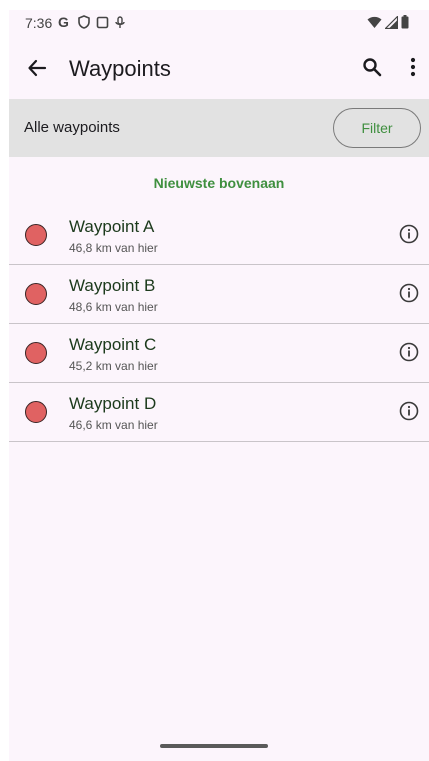 This screenshot has height=761, width=429. Describe the element at coordinates (84, 24) in the screenshot. I see `shield-icon` at that location.